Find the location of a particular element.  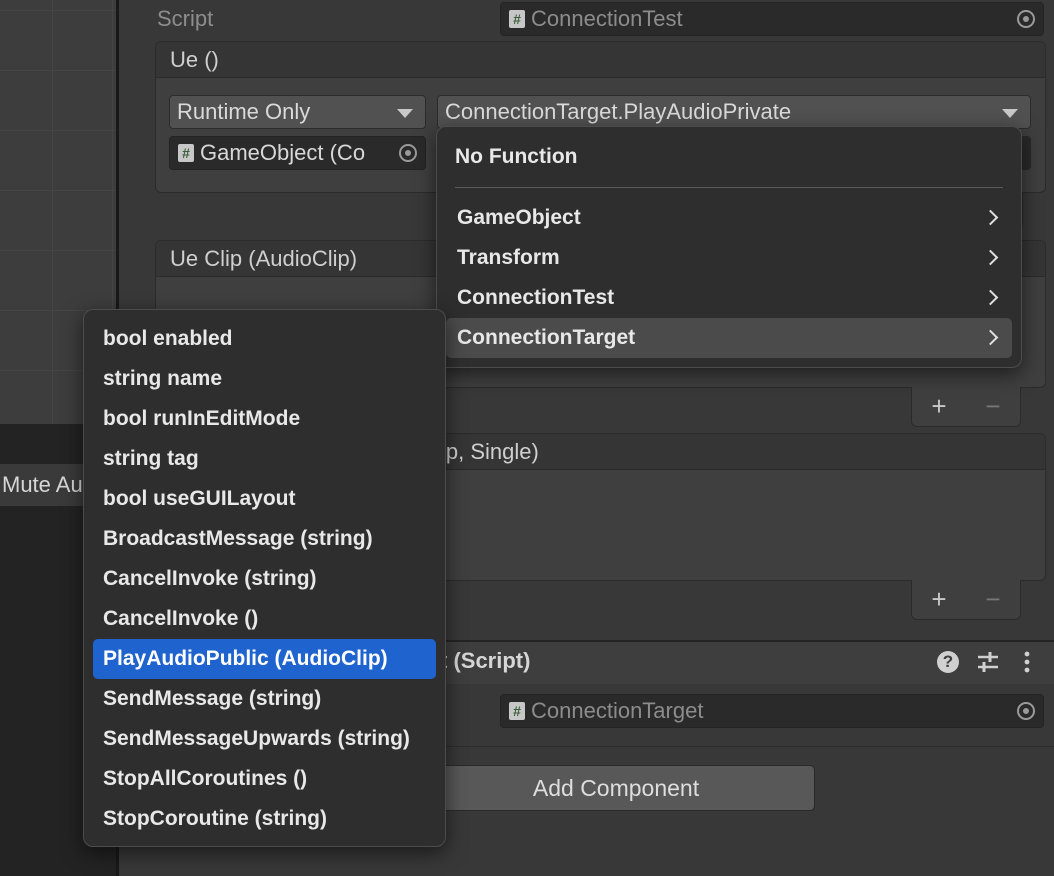

submenu-item-bool-useguilayout: bool useGUILayout is located at coordinates (264, 499).